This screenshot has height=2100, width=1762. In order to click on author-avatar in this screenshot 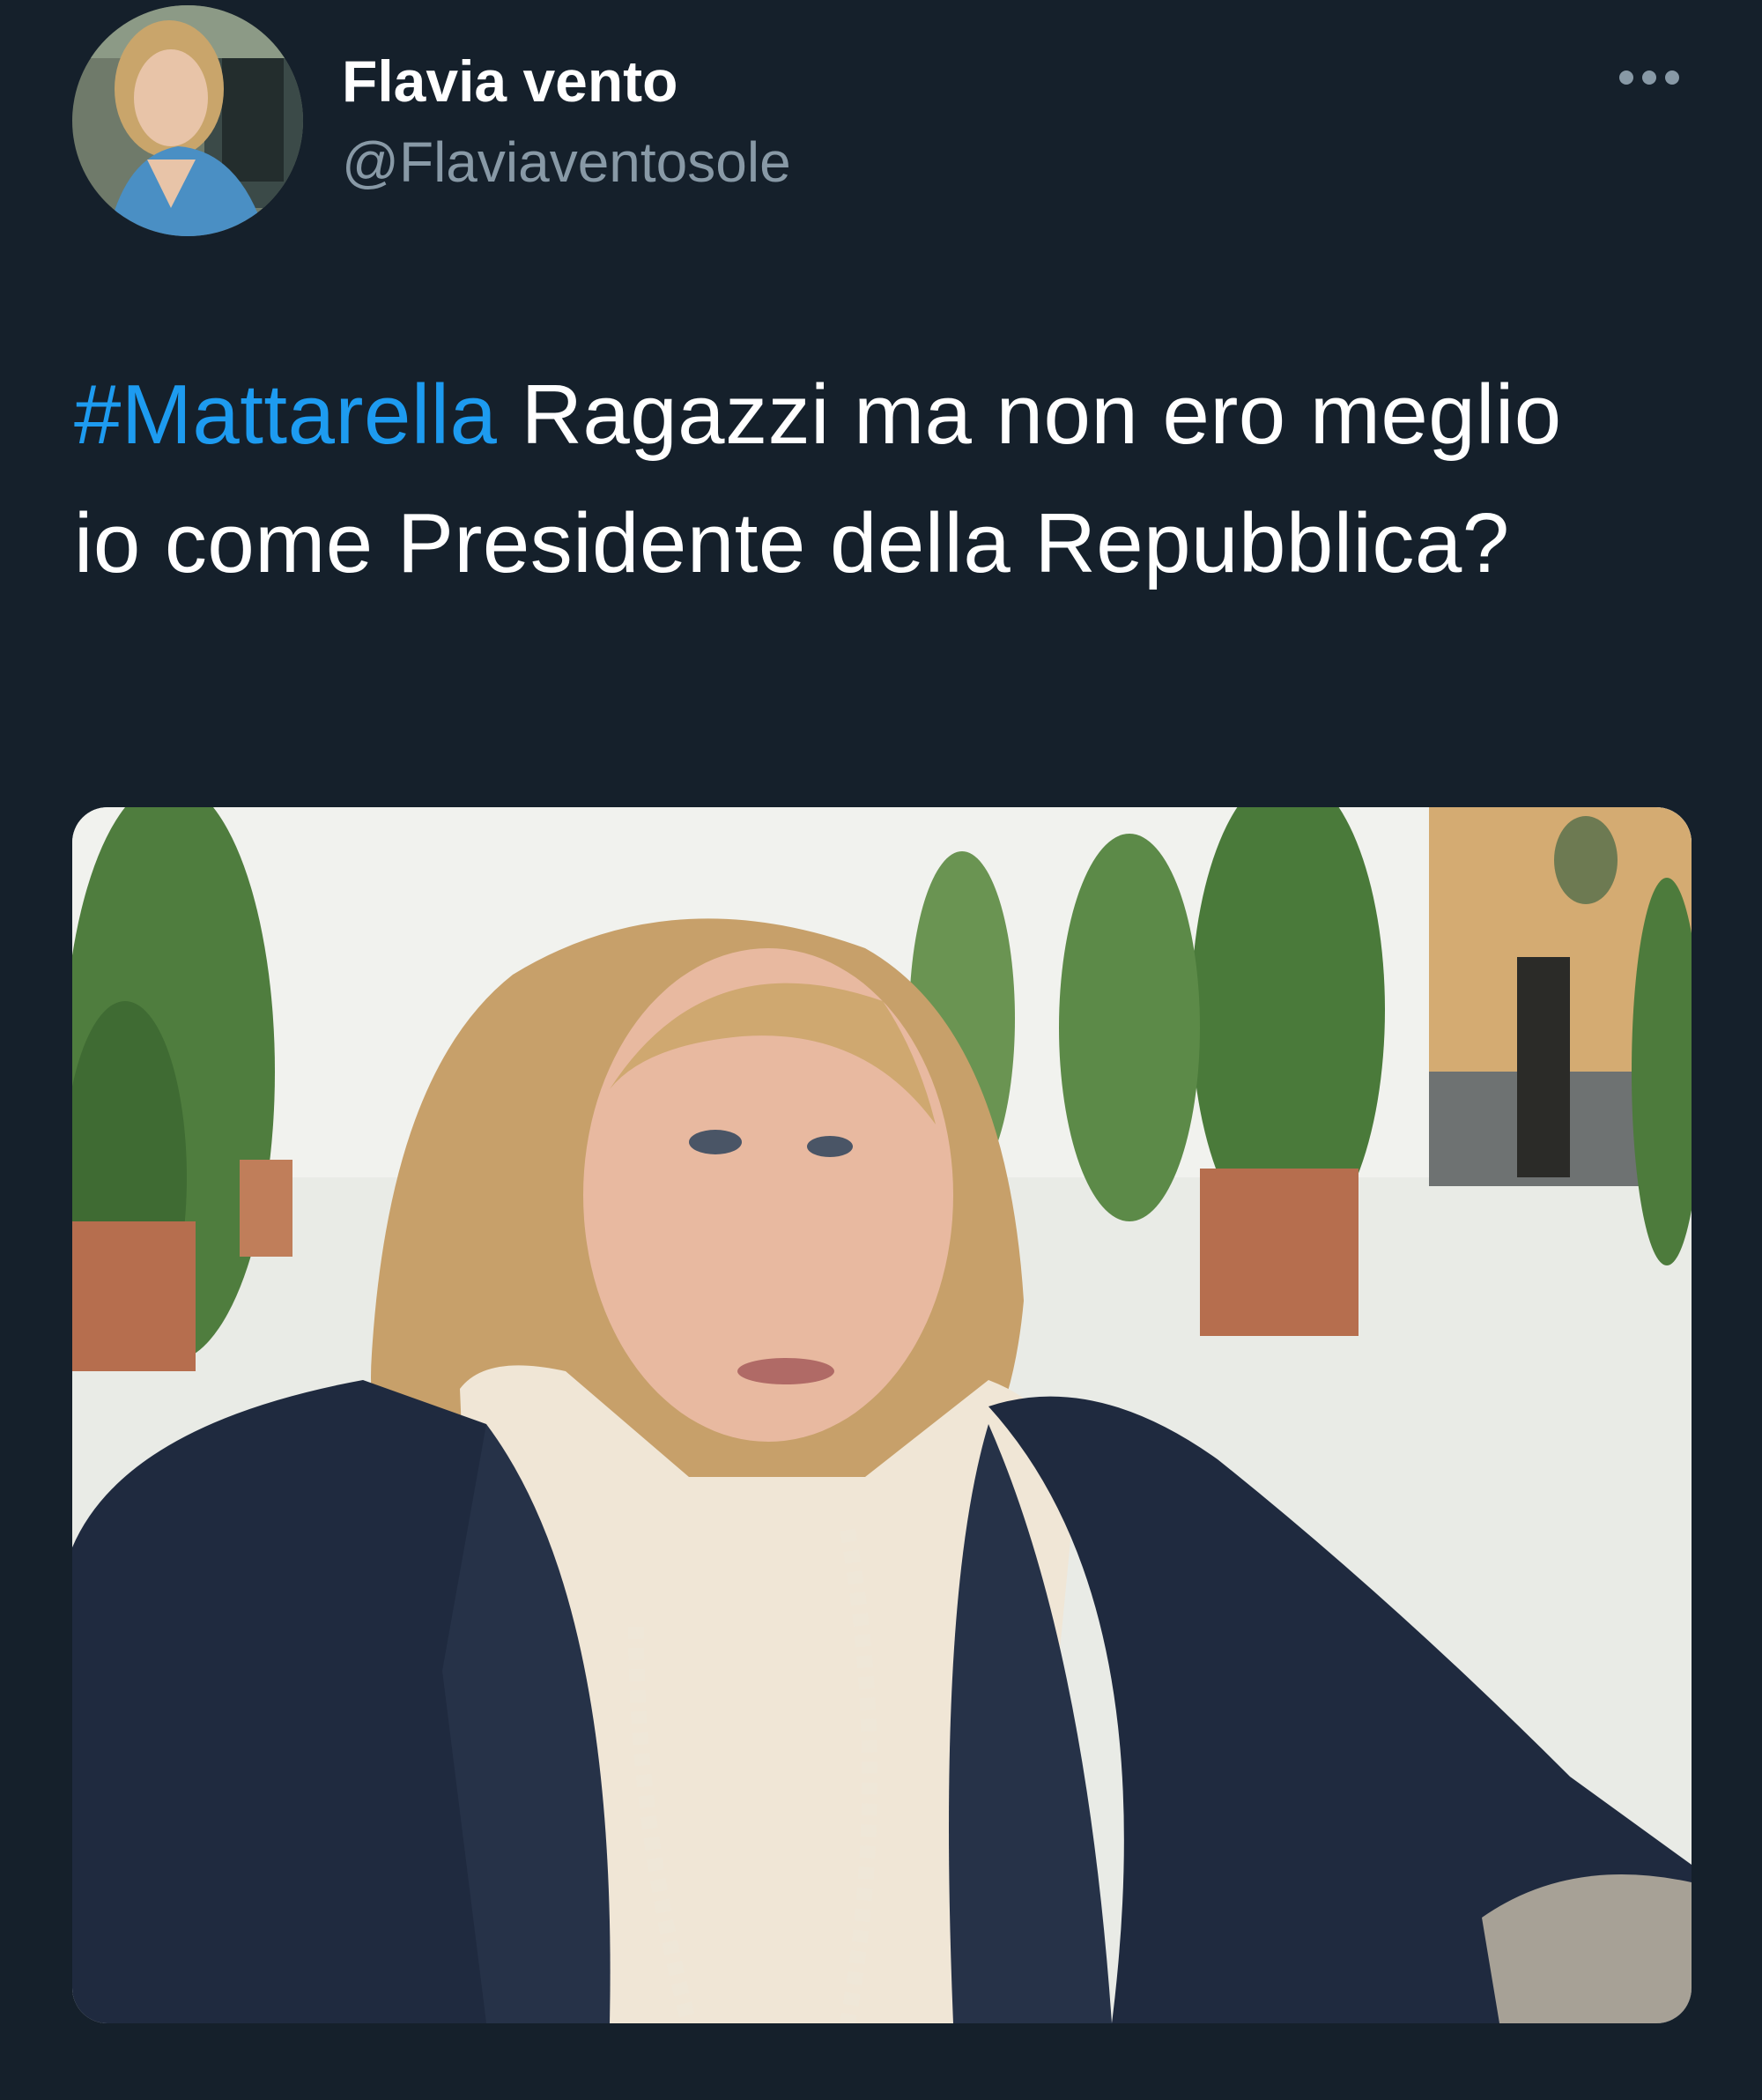, I will do `click(187, 120)`.